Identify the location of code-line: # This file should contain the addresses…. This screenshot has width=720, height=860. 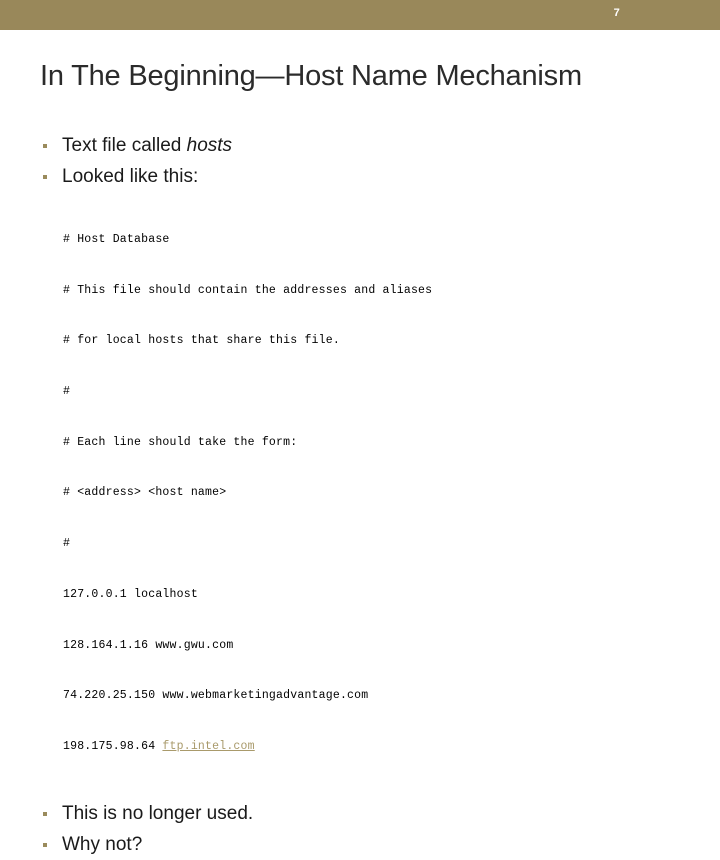
(248, 290).